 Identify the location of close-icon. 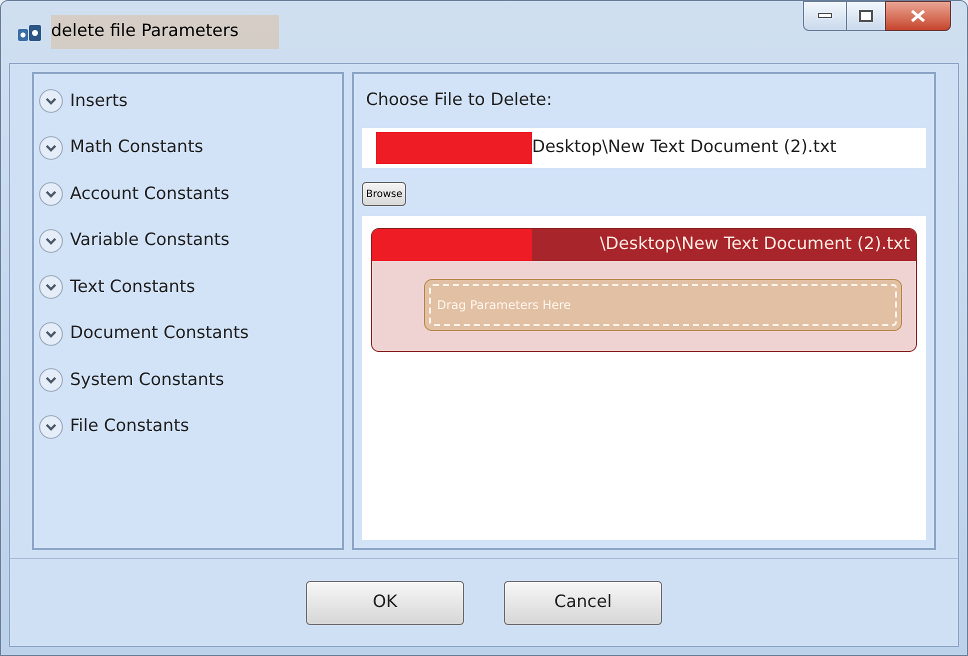
(918, 16).